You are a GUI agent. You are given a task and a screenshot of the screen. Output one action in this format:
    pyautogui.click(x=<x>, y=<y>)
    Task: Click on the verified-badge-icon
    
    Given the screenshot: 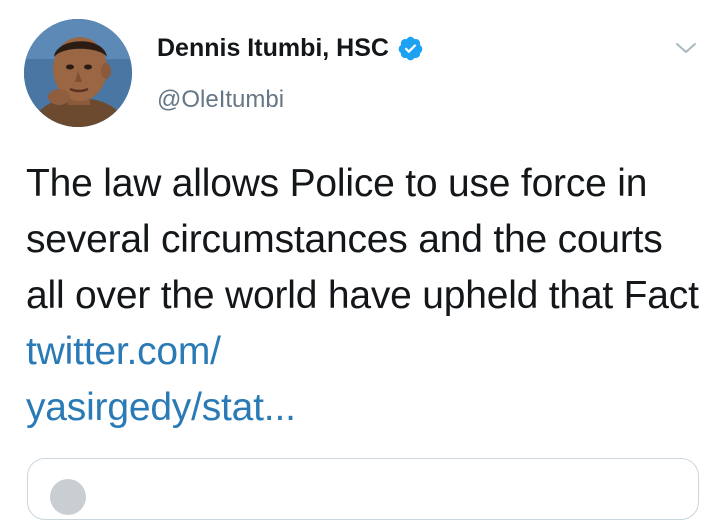 What is the action you would take?
    pyautogui.click(x=410, y=48)
    